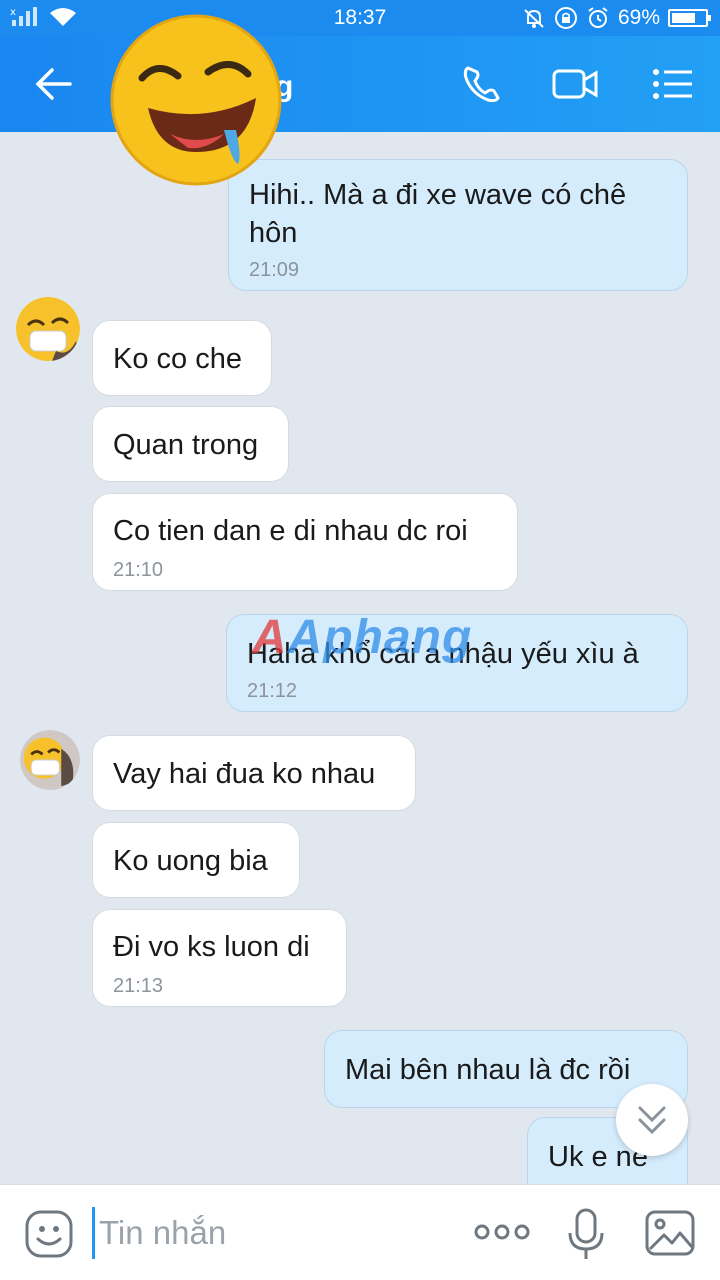  What do you see at coordinates (638, 17) in the screenshot?
I see `battery-percent: 69%` at bounding box center [638, 17].